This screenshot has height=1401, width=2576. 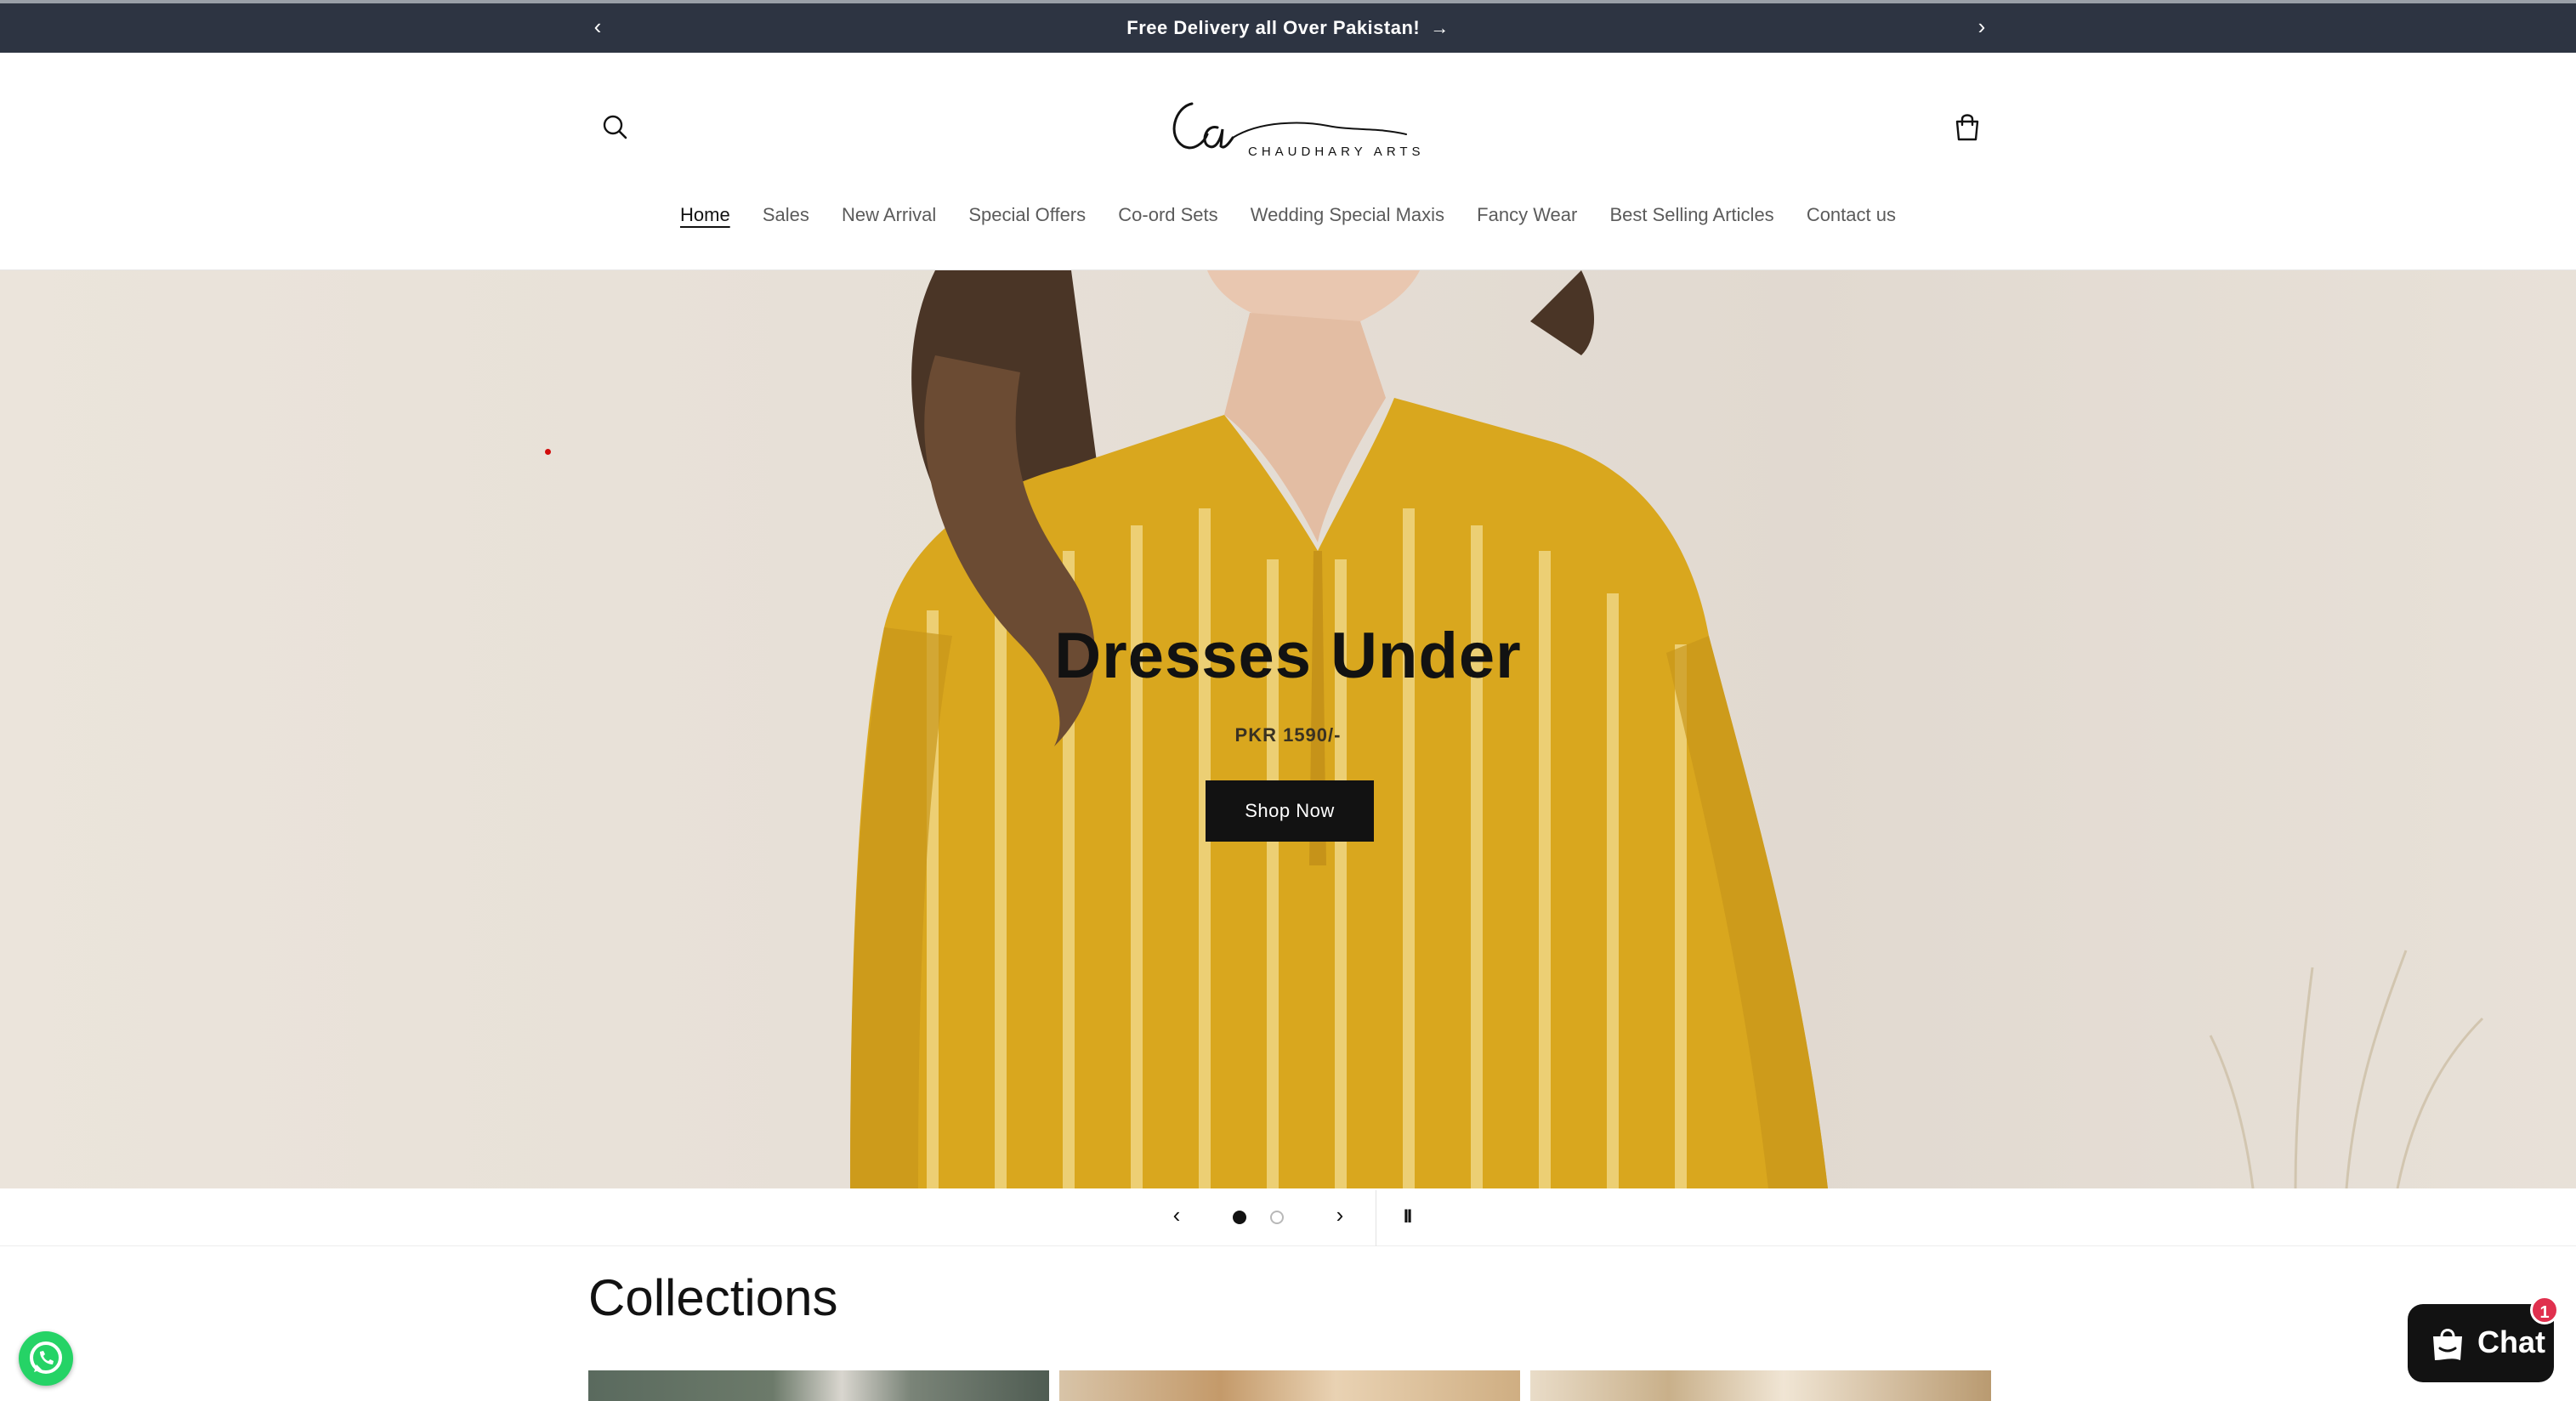 I want to click on slideshow-controls: ‹ › II, so click(x=1288, y=1217).